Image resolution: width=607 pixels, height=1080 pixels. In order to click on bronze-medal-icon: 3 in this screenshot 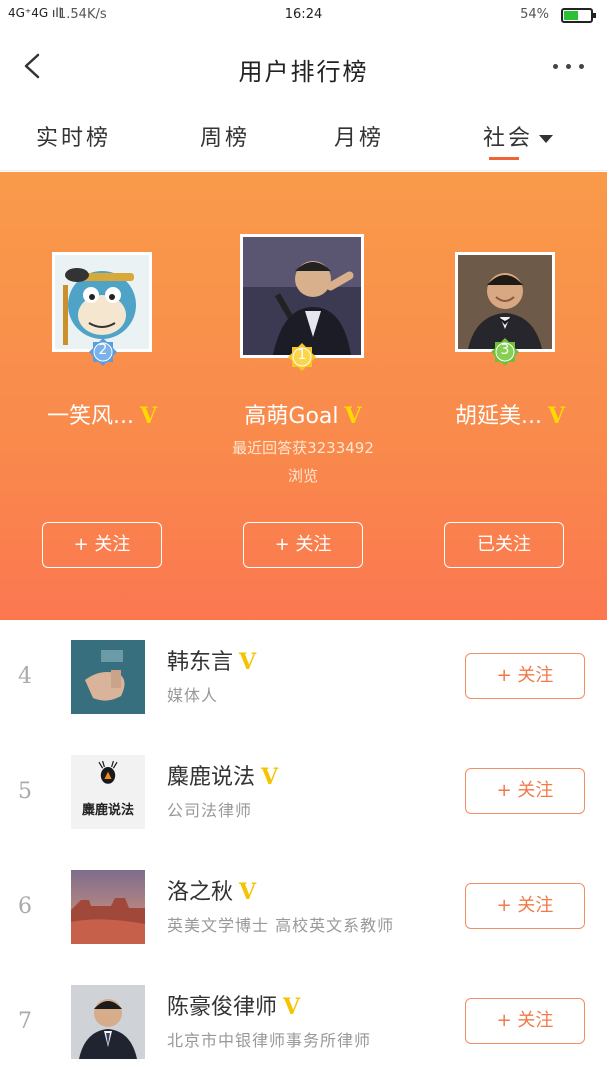, I will do `click(505, 352)`.